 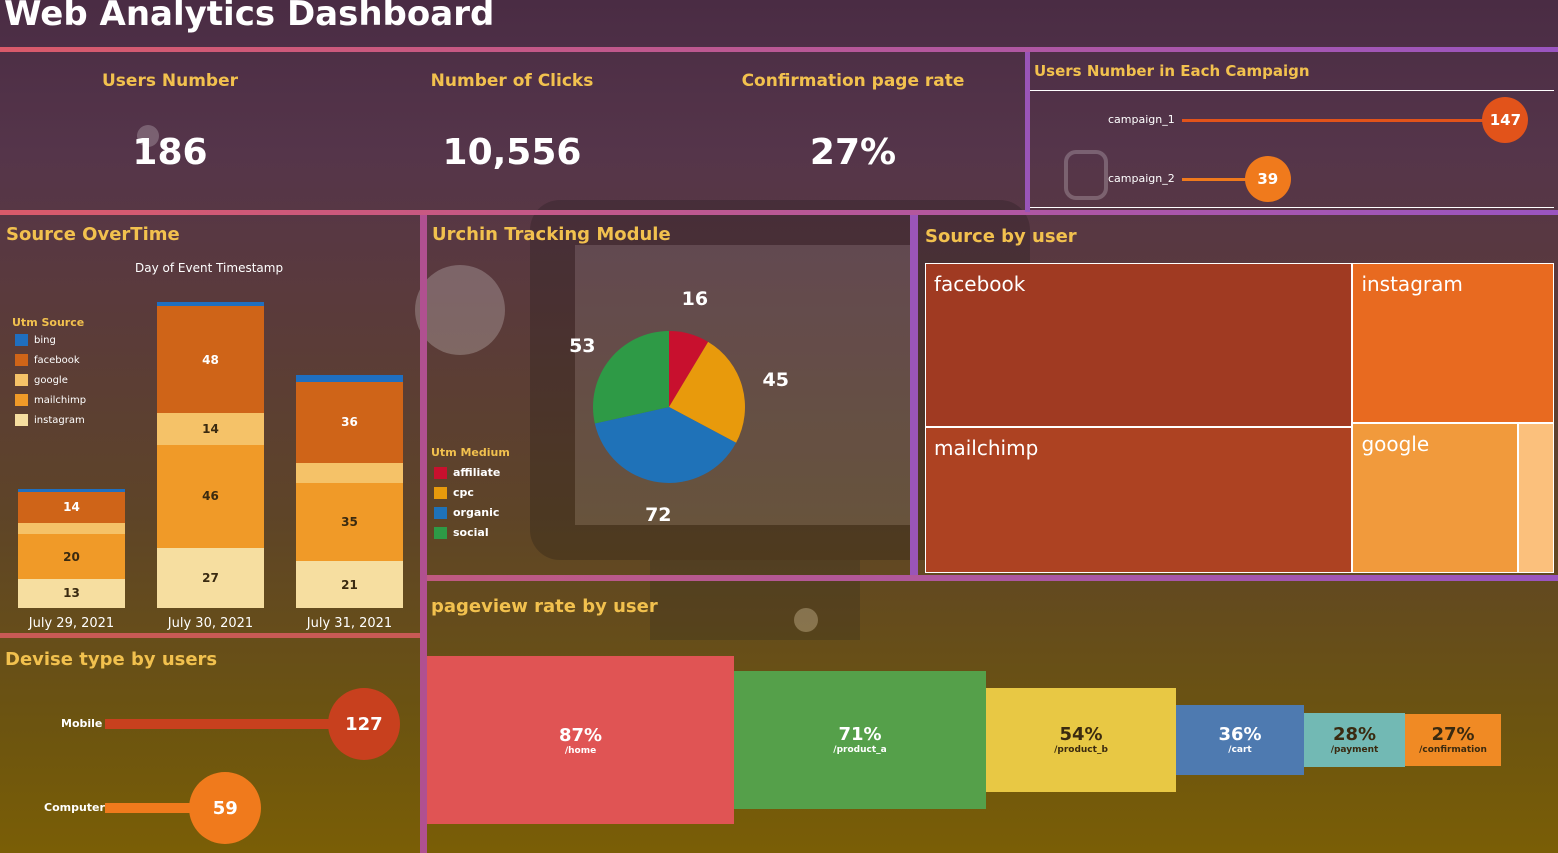 What do you see at coordinates (470, 452) in the screenshot?
I see `utm-medium-legend-title: Utm Medium` at bounding box center [470, 452].